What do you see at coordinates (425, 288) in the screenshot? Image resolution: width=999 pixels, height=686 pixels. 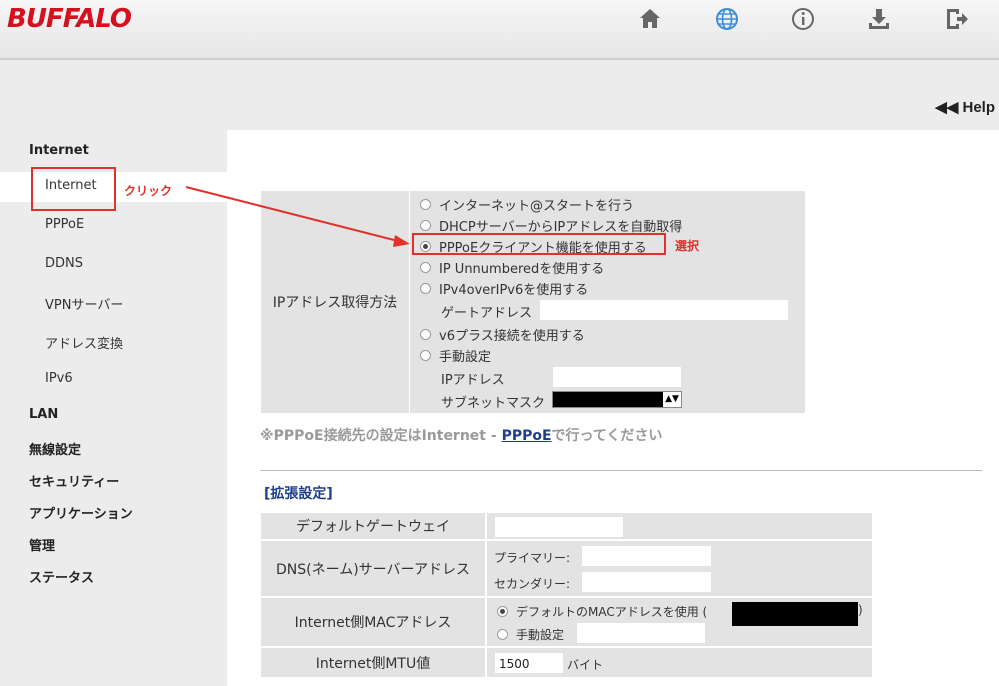 I see `radio-ipv4-over-ipv6` at bounding box center [425, 288].